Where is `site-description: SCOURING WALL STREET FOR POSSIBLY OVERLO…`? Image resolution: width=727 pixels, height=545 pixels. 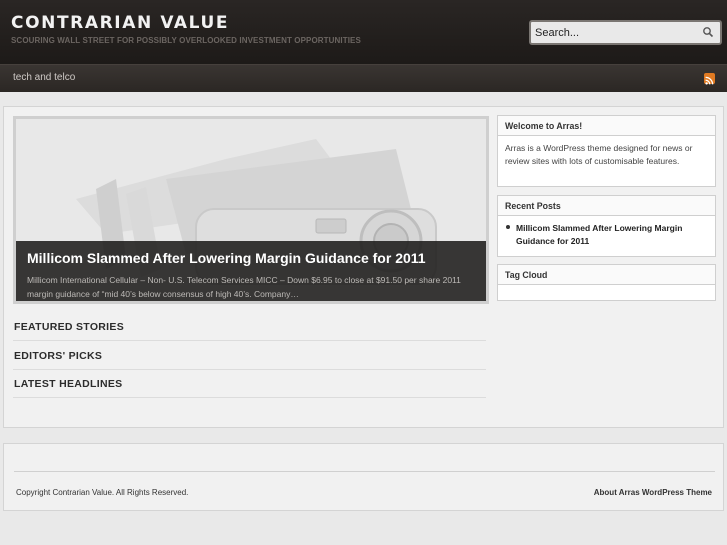 site-description: SCOURING WALL STREET FOR POSSIBLY OVERLO… is located at coordinates (186, 40).